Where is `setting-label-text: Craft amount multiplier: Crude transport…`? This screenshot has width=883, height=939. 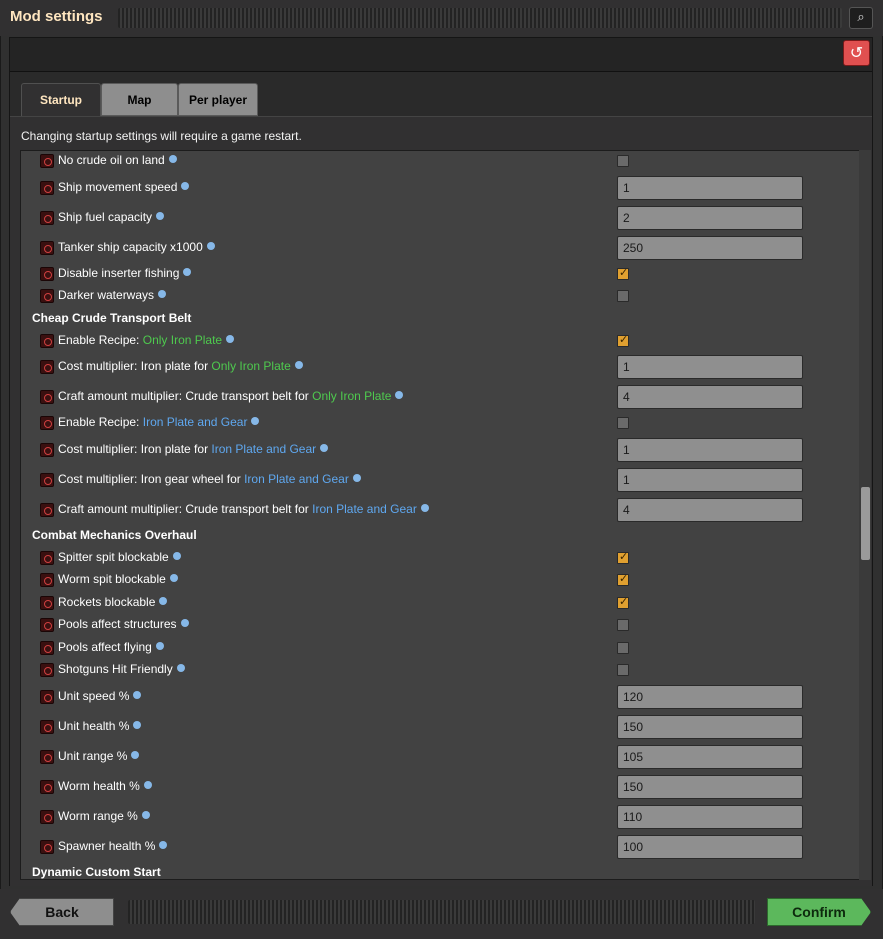
setting-label-text: Craft amount multiplier: Crude transport… is located at coordinates (185, 508).